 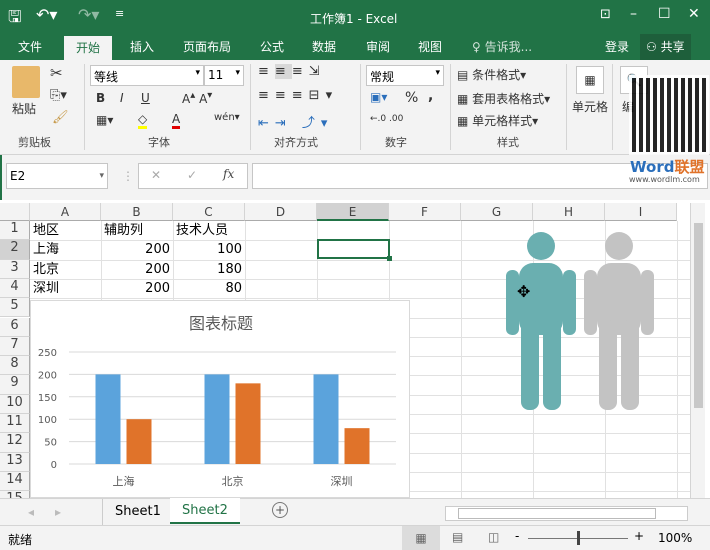 I want to click on vertical-align-icons: ≡≡≡⇲, so click(x=292, y=71).